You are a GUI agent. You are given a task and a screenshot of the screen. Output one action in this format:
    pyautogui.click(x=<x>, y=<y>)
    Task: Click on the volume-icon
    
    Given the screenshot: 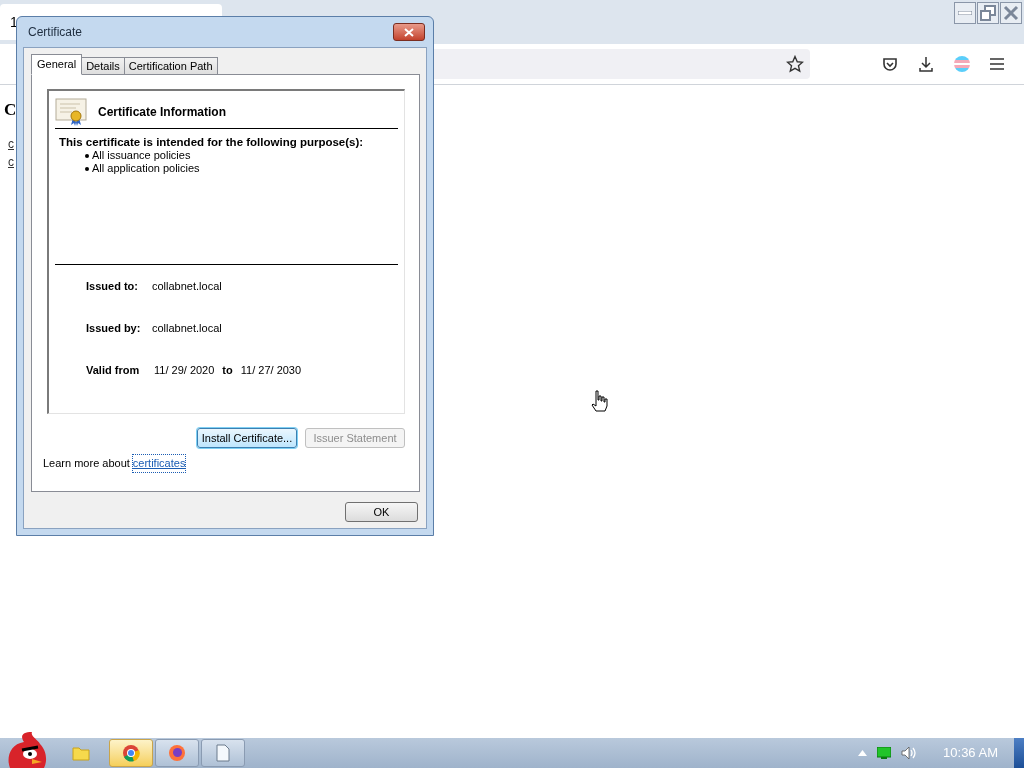 What is the action you would take?
    pyautogui.click(x=909, y=753)
    